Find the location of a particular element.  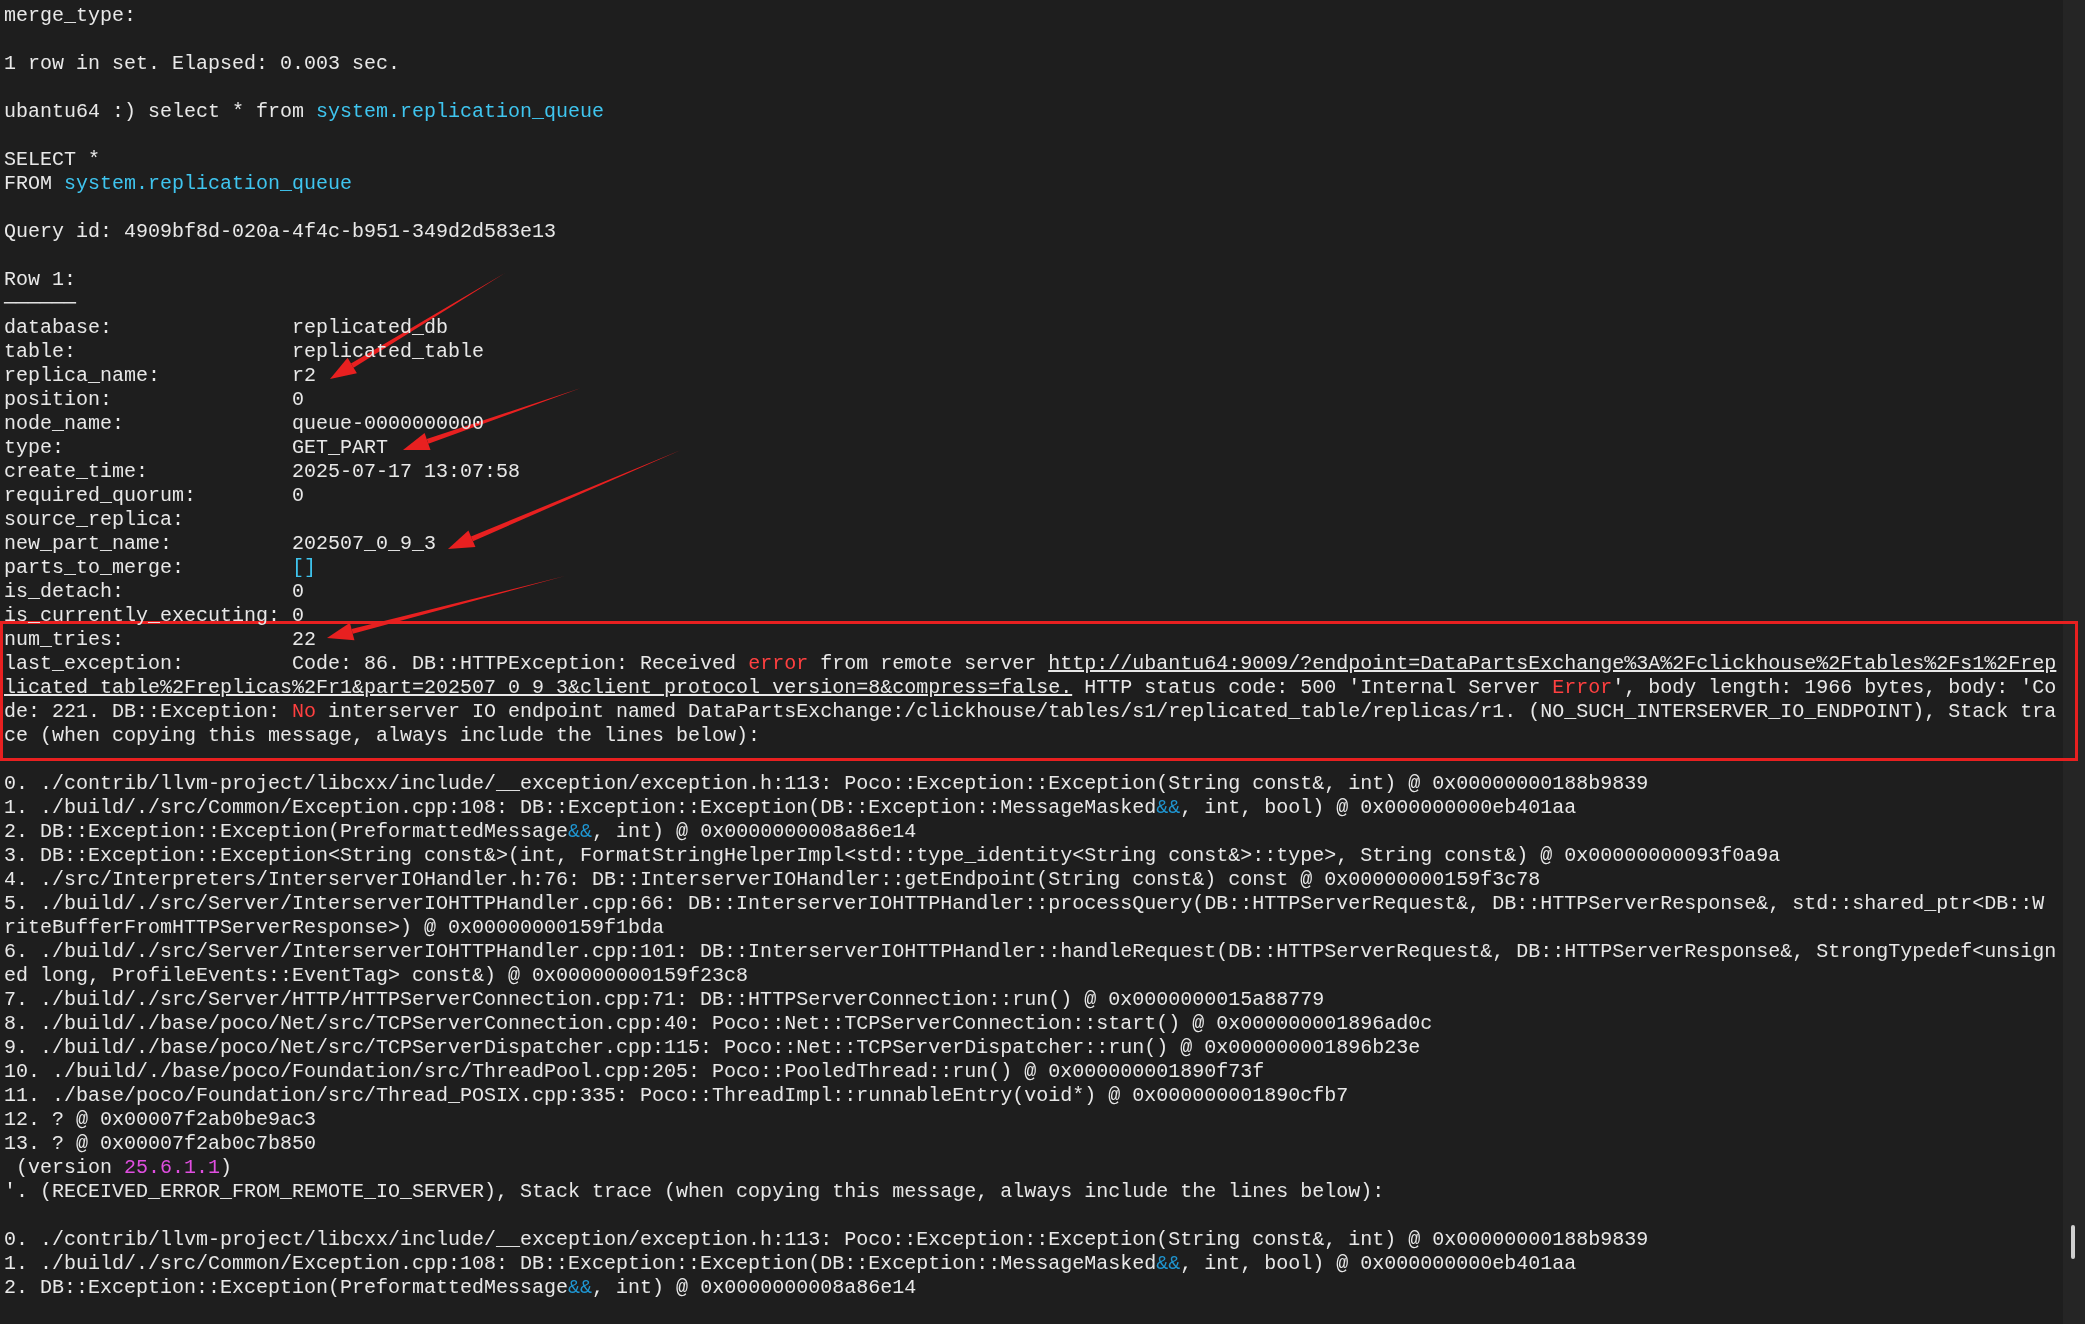

field-value: r2 is located at coordinates (304, 375).